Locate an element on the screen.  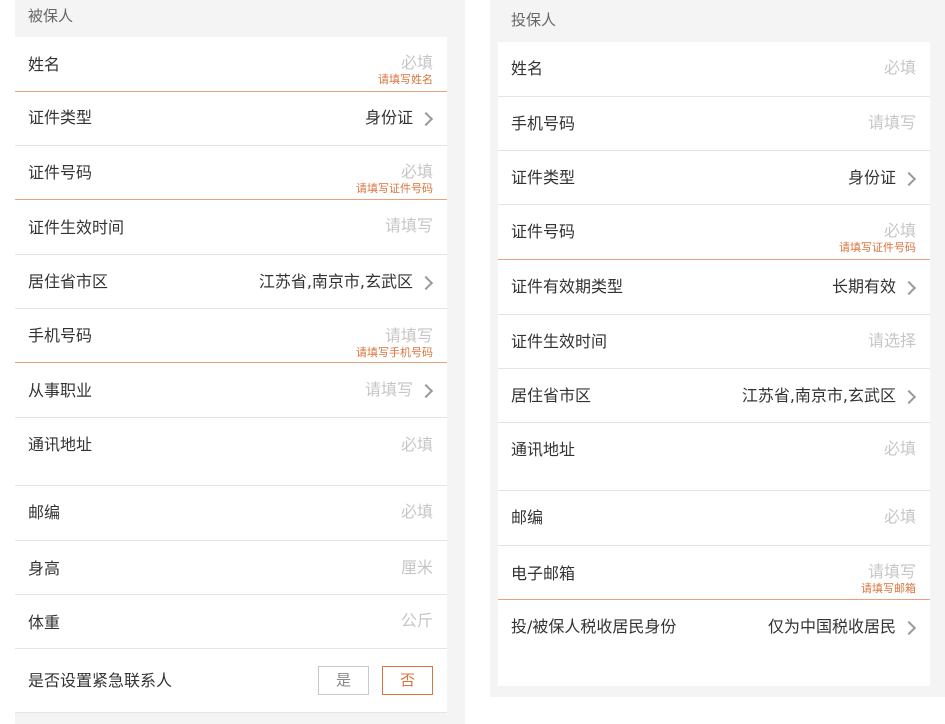
insured-postcode-input: 必填 is located at coordinates (417, 512).